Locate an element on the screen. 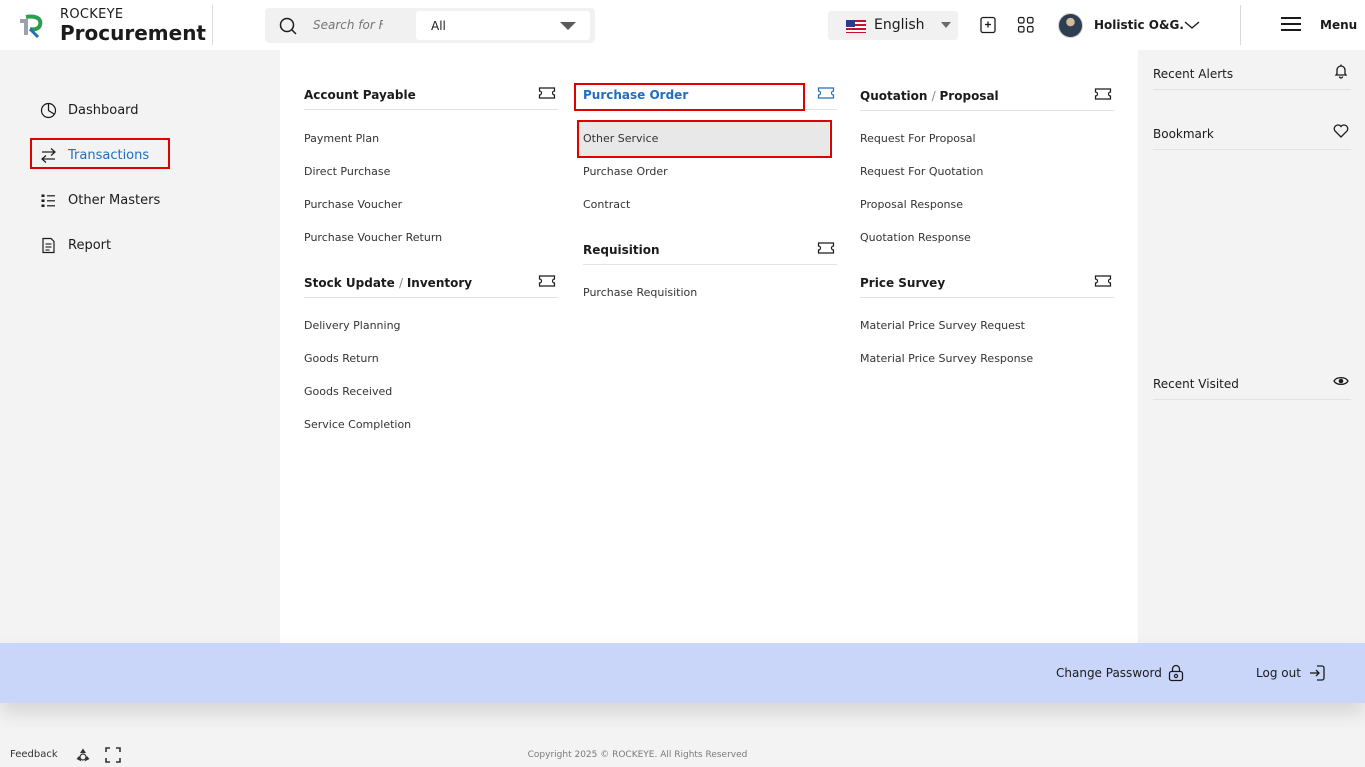  link-payment-plan: Payment Plan is located at coordinates (341, 138).